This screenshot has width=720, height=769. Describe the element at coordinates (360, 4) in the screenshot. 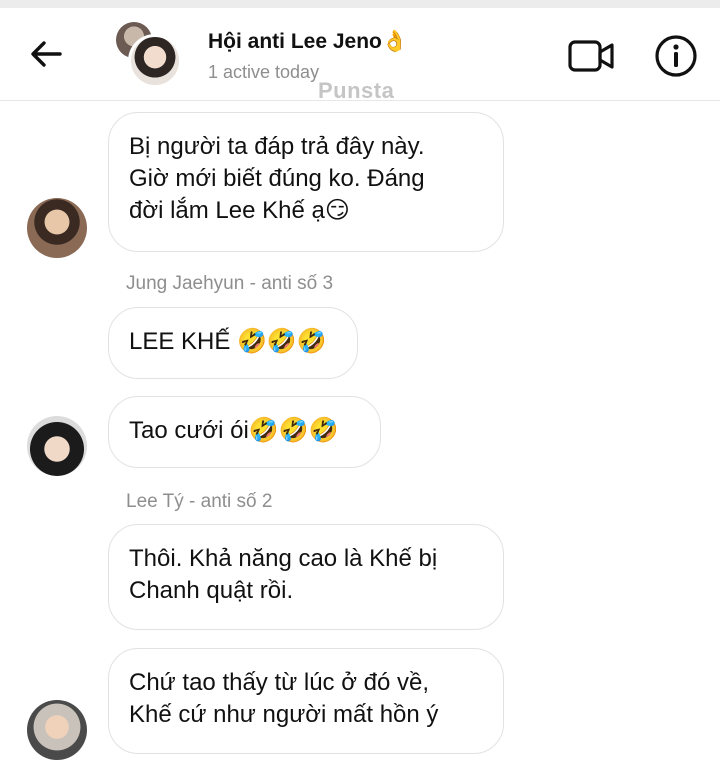

I see `status-strip` at that location.